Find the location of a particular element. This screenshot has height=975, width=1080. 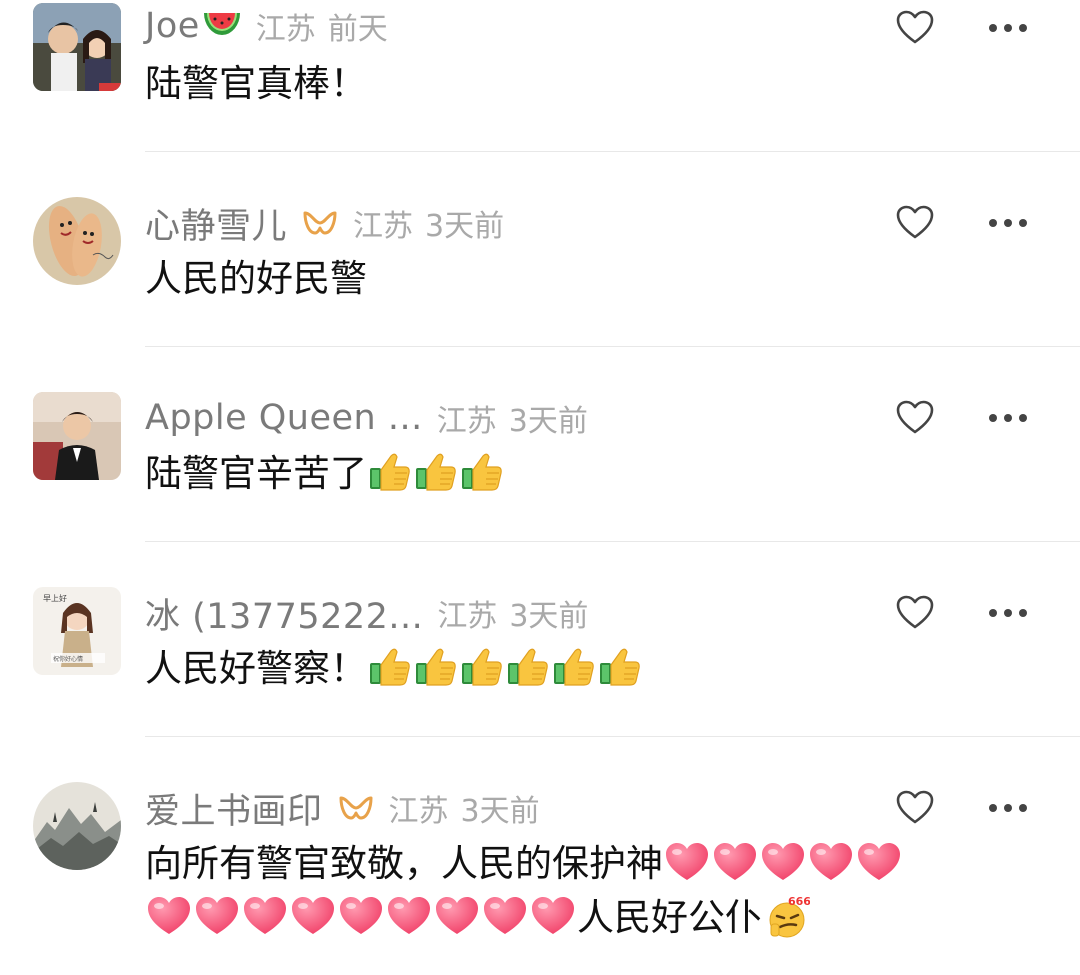

comment-text: 陆警官真棒！ is located at coordinates (256, 83).